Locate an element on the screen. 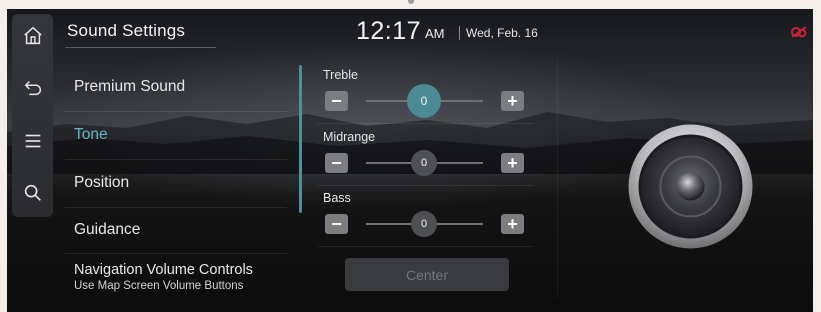 Image resolution: width=821 pixels, height=312 pixels. clock-time: 12:17 is located at coordinates (389, 31).